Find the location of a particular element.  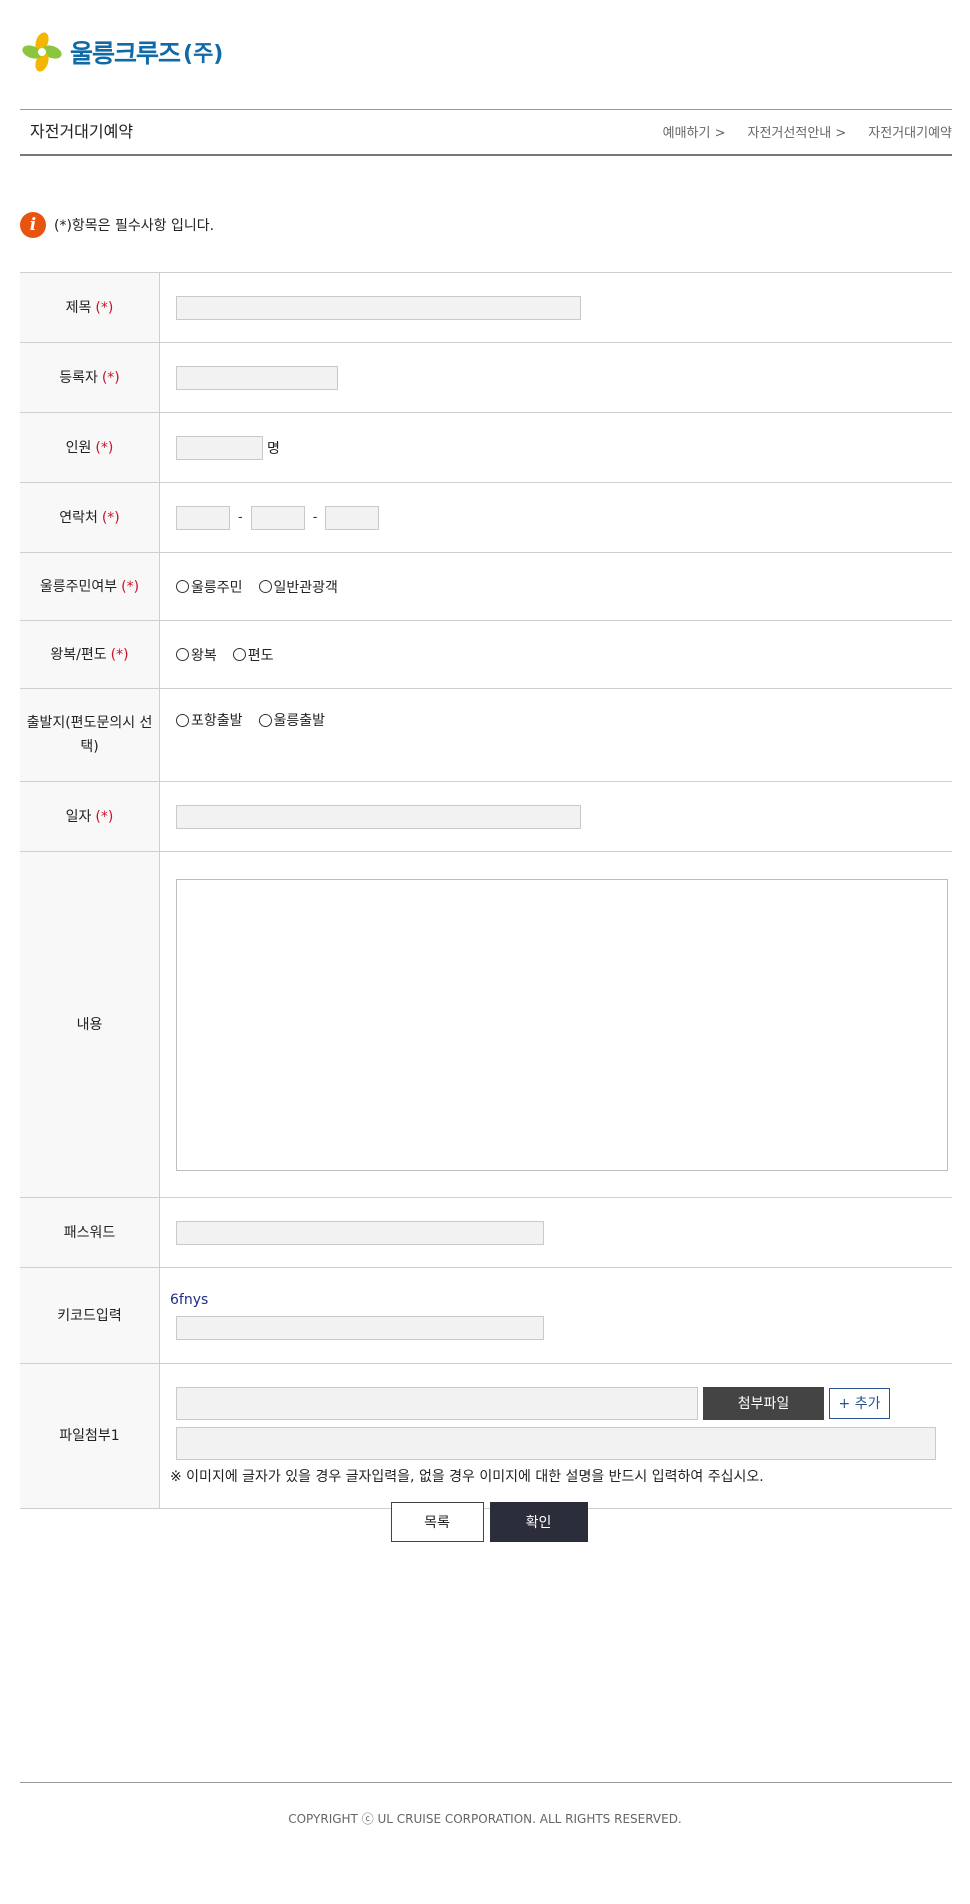

phone-part2-input is located at coordinates (277, 517).